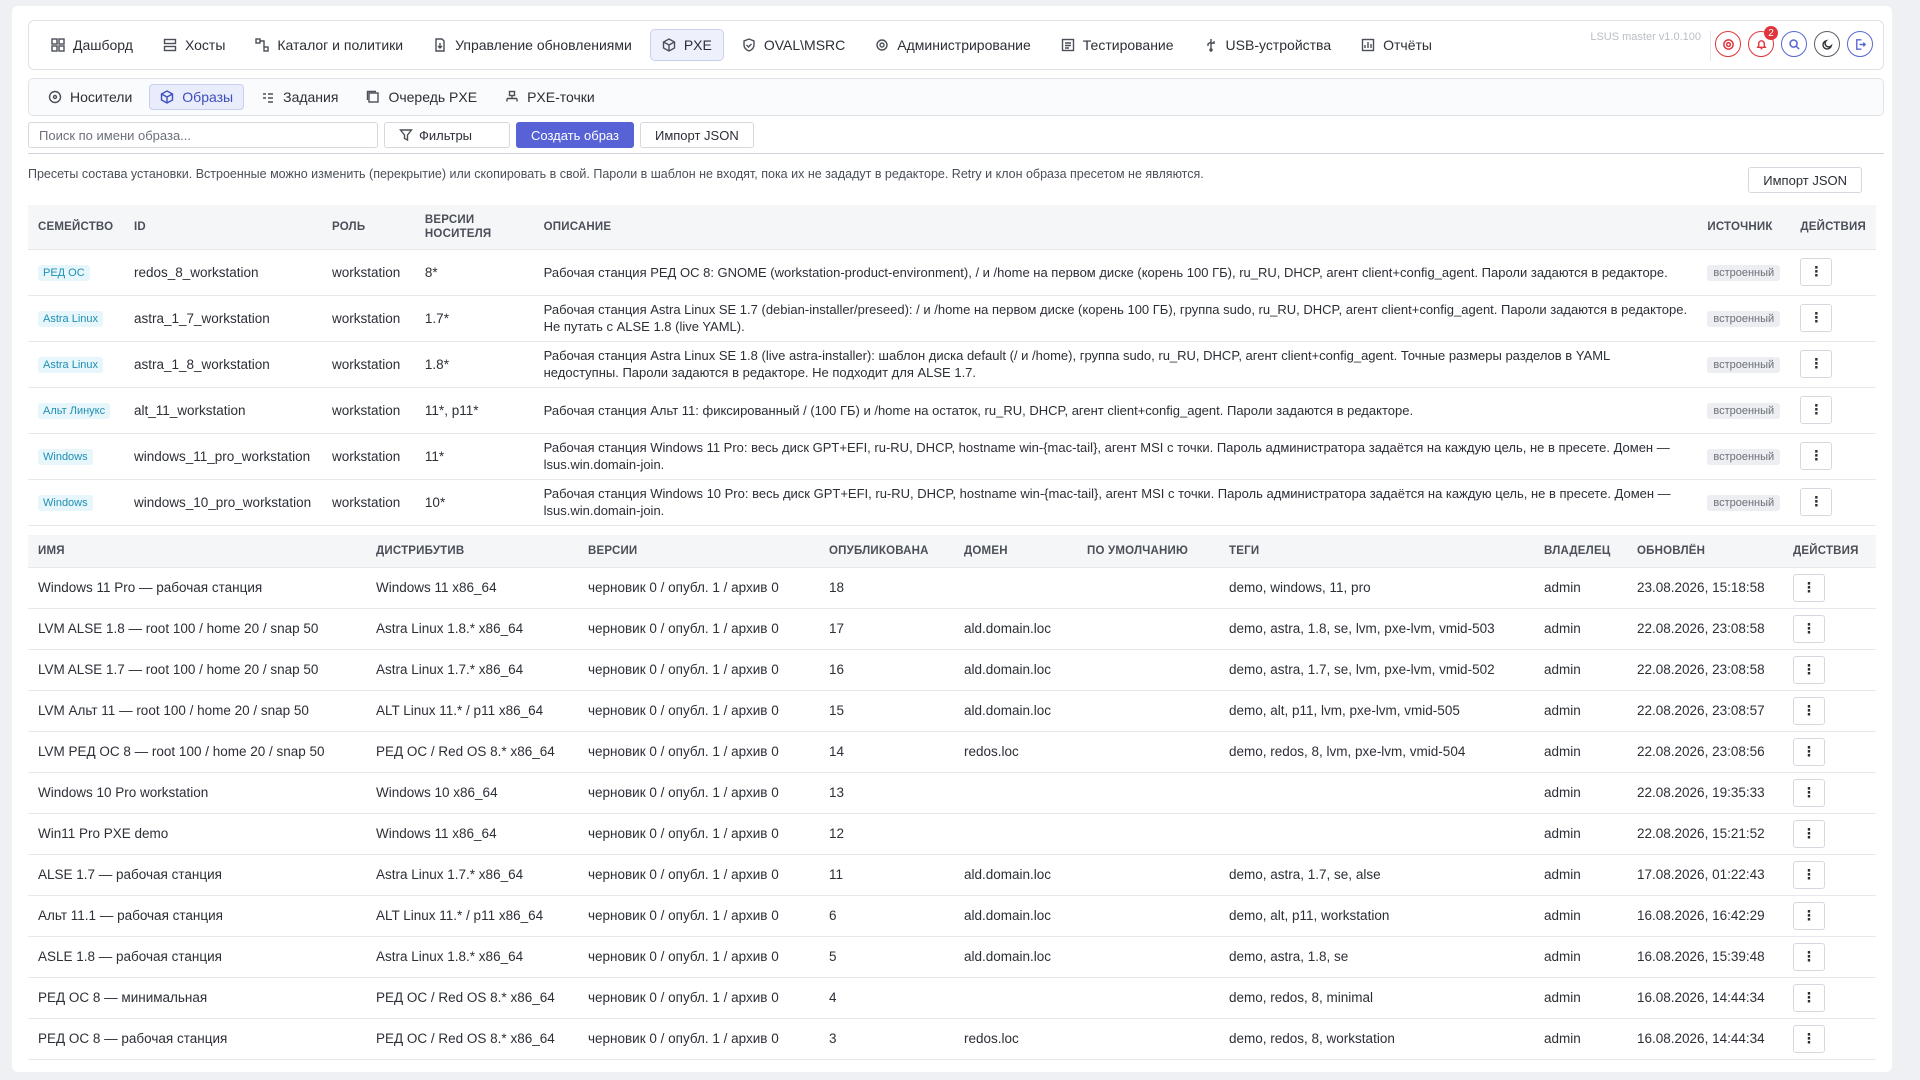  I want to click on create-image-button: Создать образ, so click(575, 135).